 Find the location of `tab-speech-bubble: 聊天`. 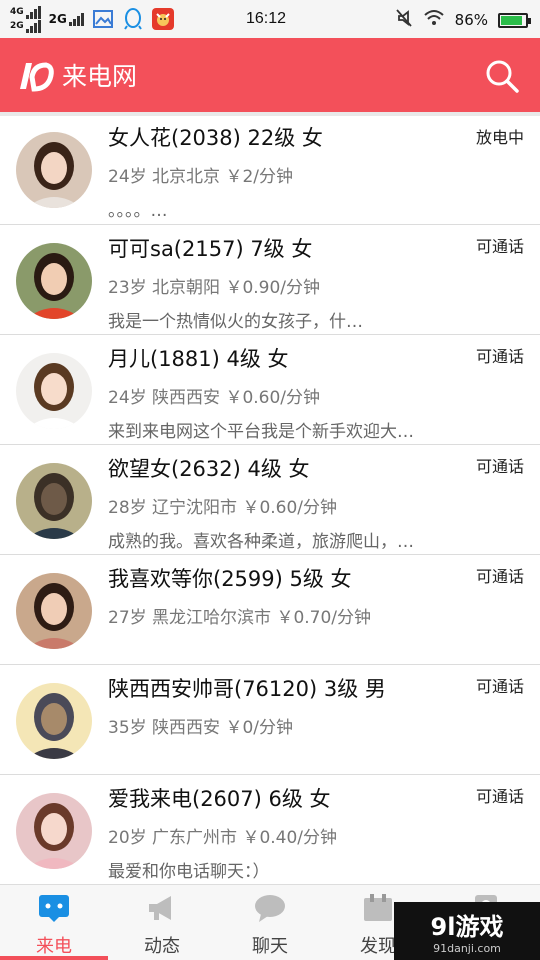

tab-speech-bubble: 聊天 is located at coordinates (270, 922).